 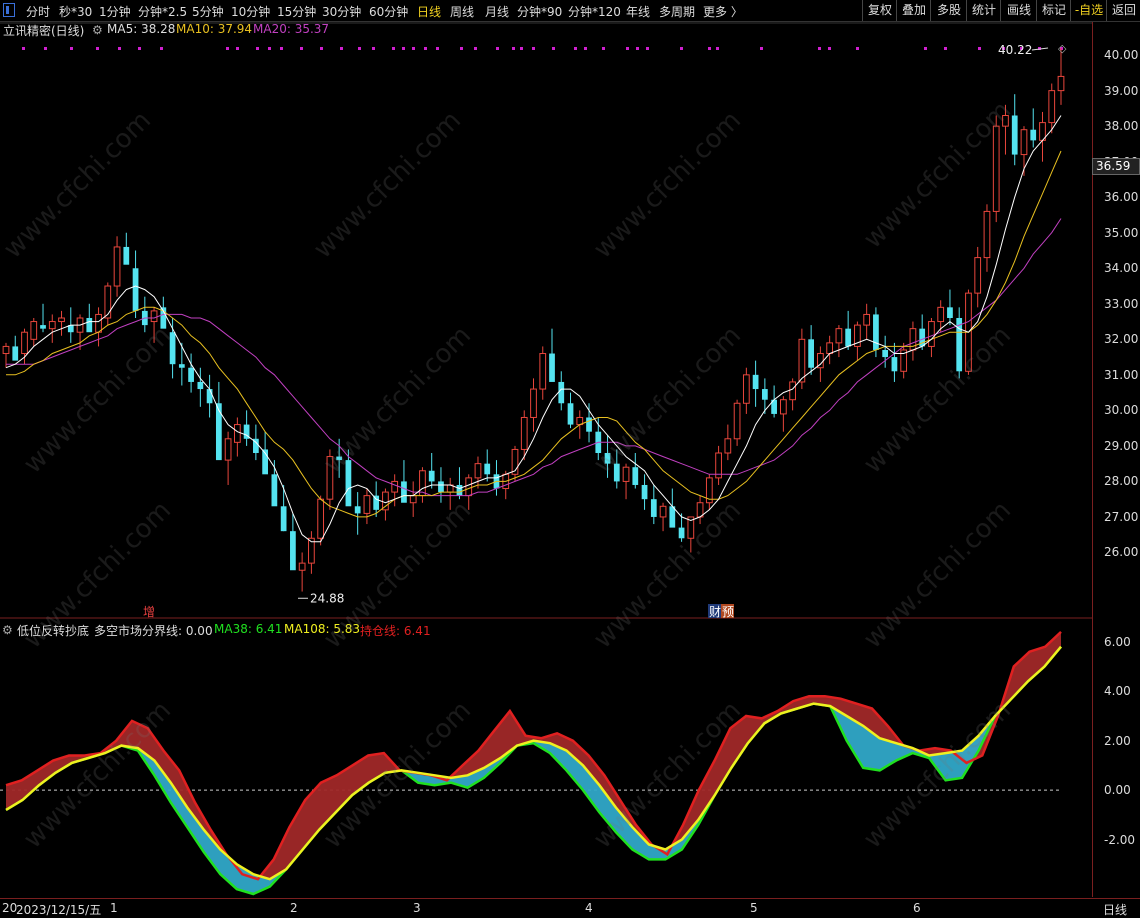 I want to click on period-tab-2: 1分钟, so click(x=115, y=11).